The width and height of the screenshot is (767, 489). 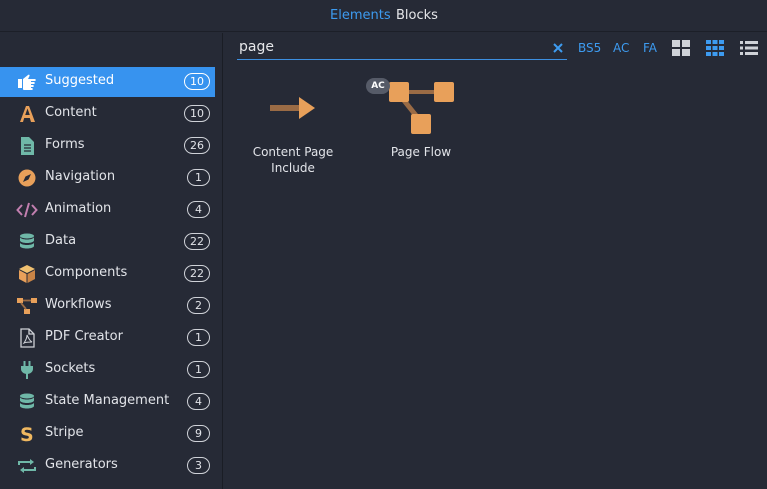 I want to click on letter-a-icon, so click(x=27, y=114).